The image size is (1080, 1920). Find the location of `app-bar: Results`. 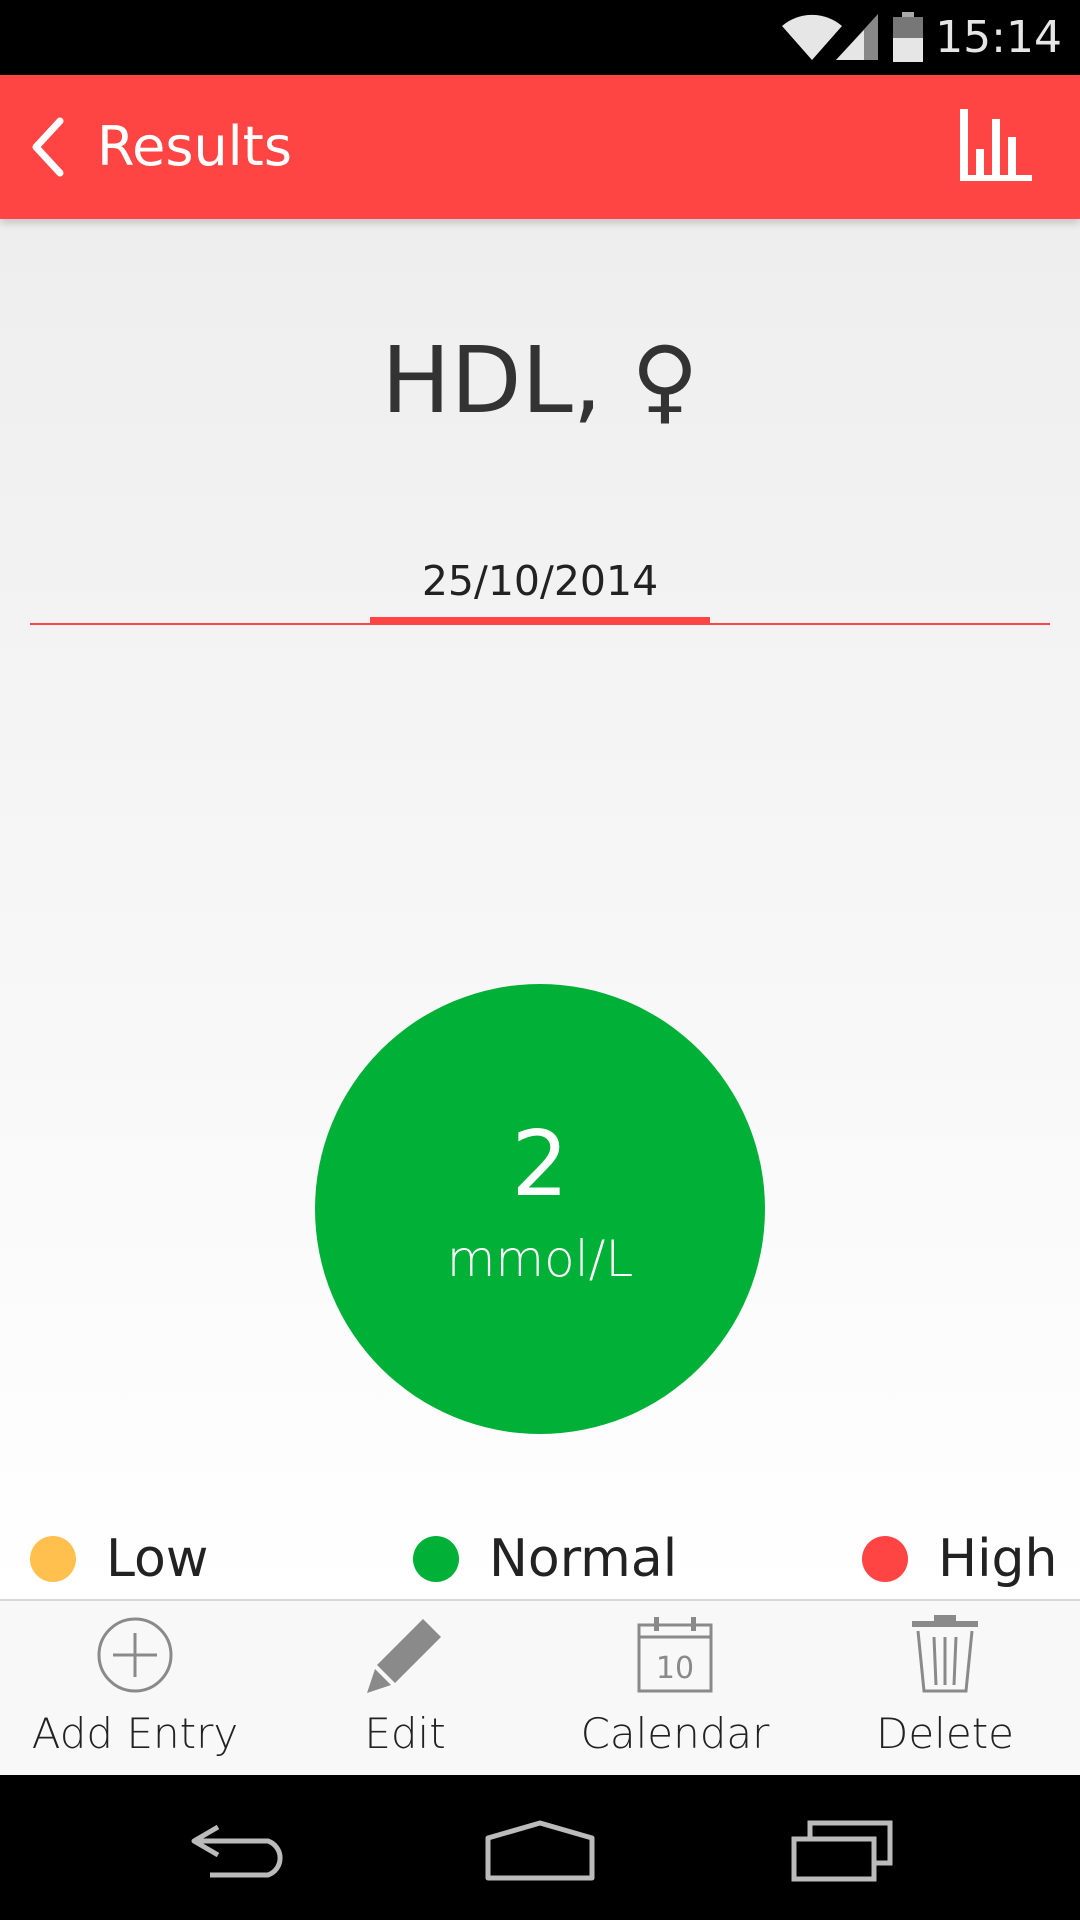

app-bar: Results is located at coordinates (540, 147).